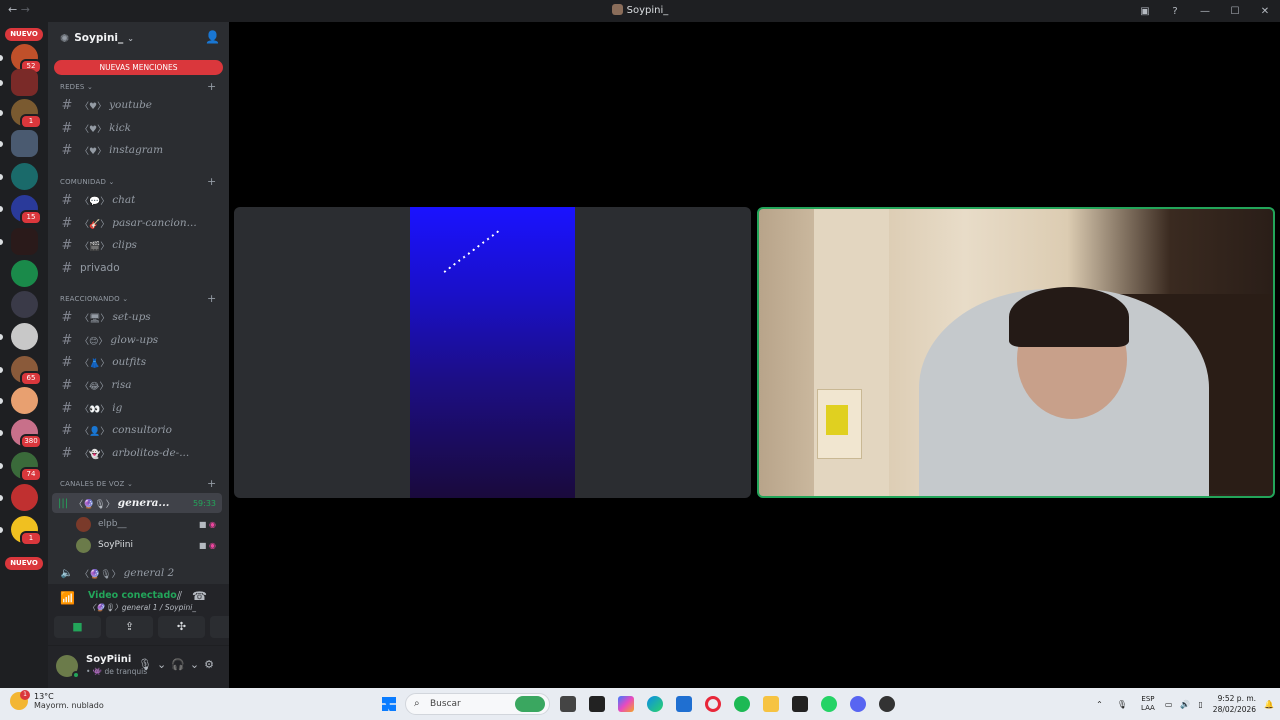  What do you see at coordinates (57, 700) in the screenshot?
I see `weather-widget: 1 13°C Mayorm. nublado` at bounding box center [57, 700].